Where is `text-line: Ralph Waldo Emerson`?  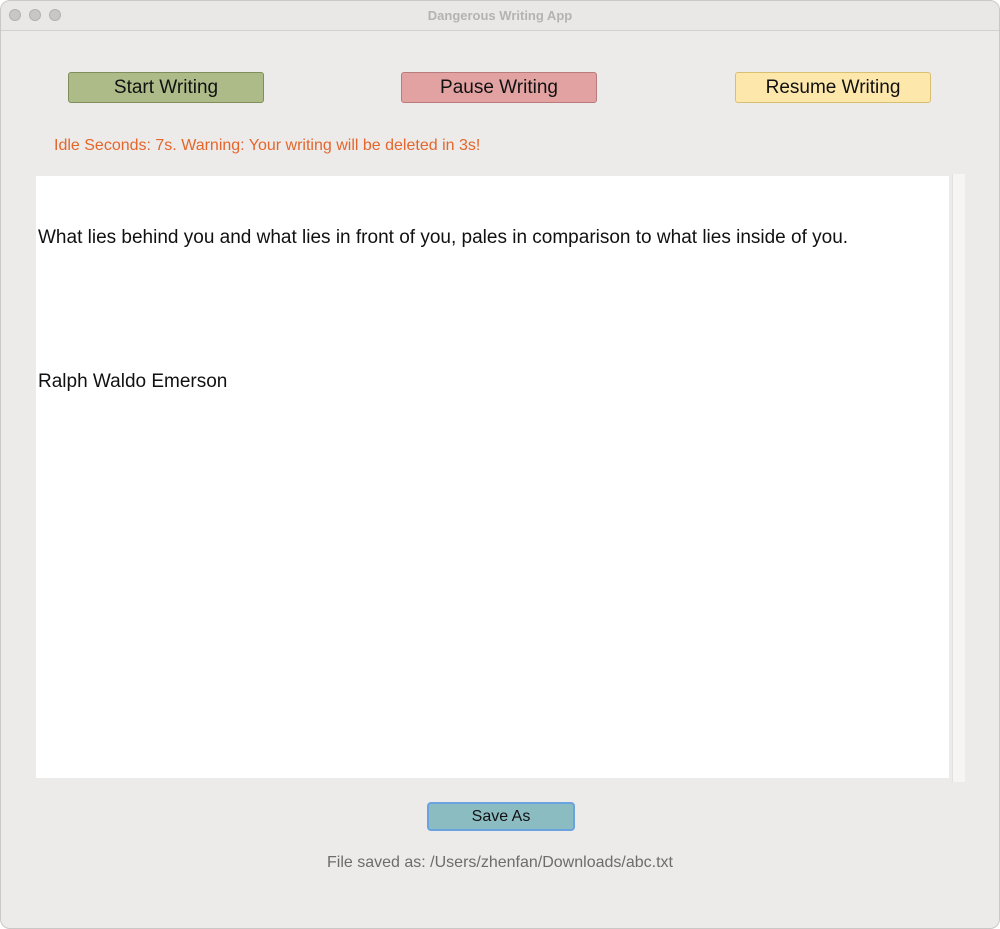
text-line: Ralph Waldo Emerson is located at coordinates (133, 381).